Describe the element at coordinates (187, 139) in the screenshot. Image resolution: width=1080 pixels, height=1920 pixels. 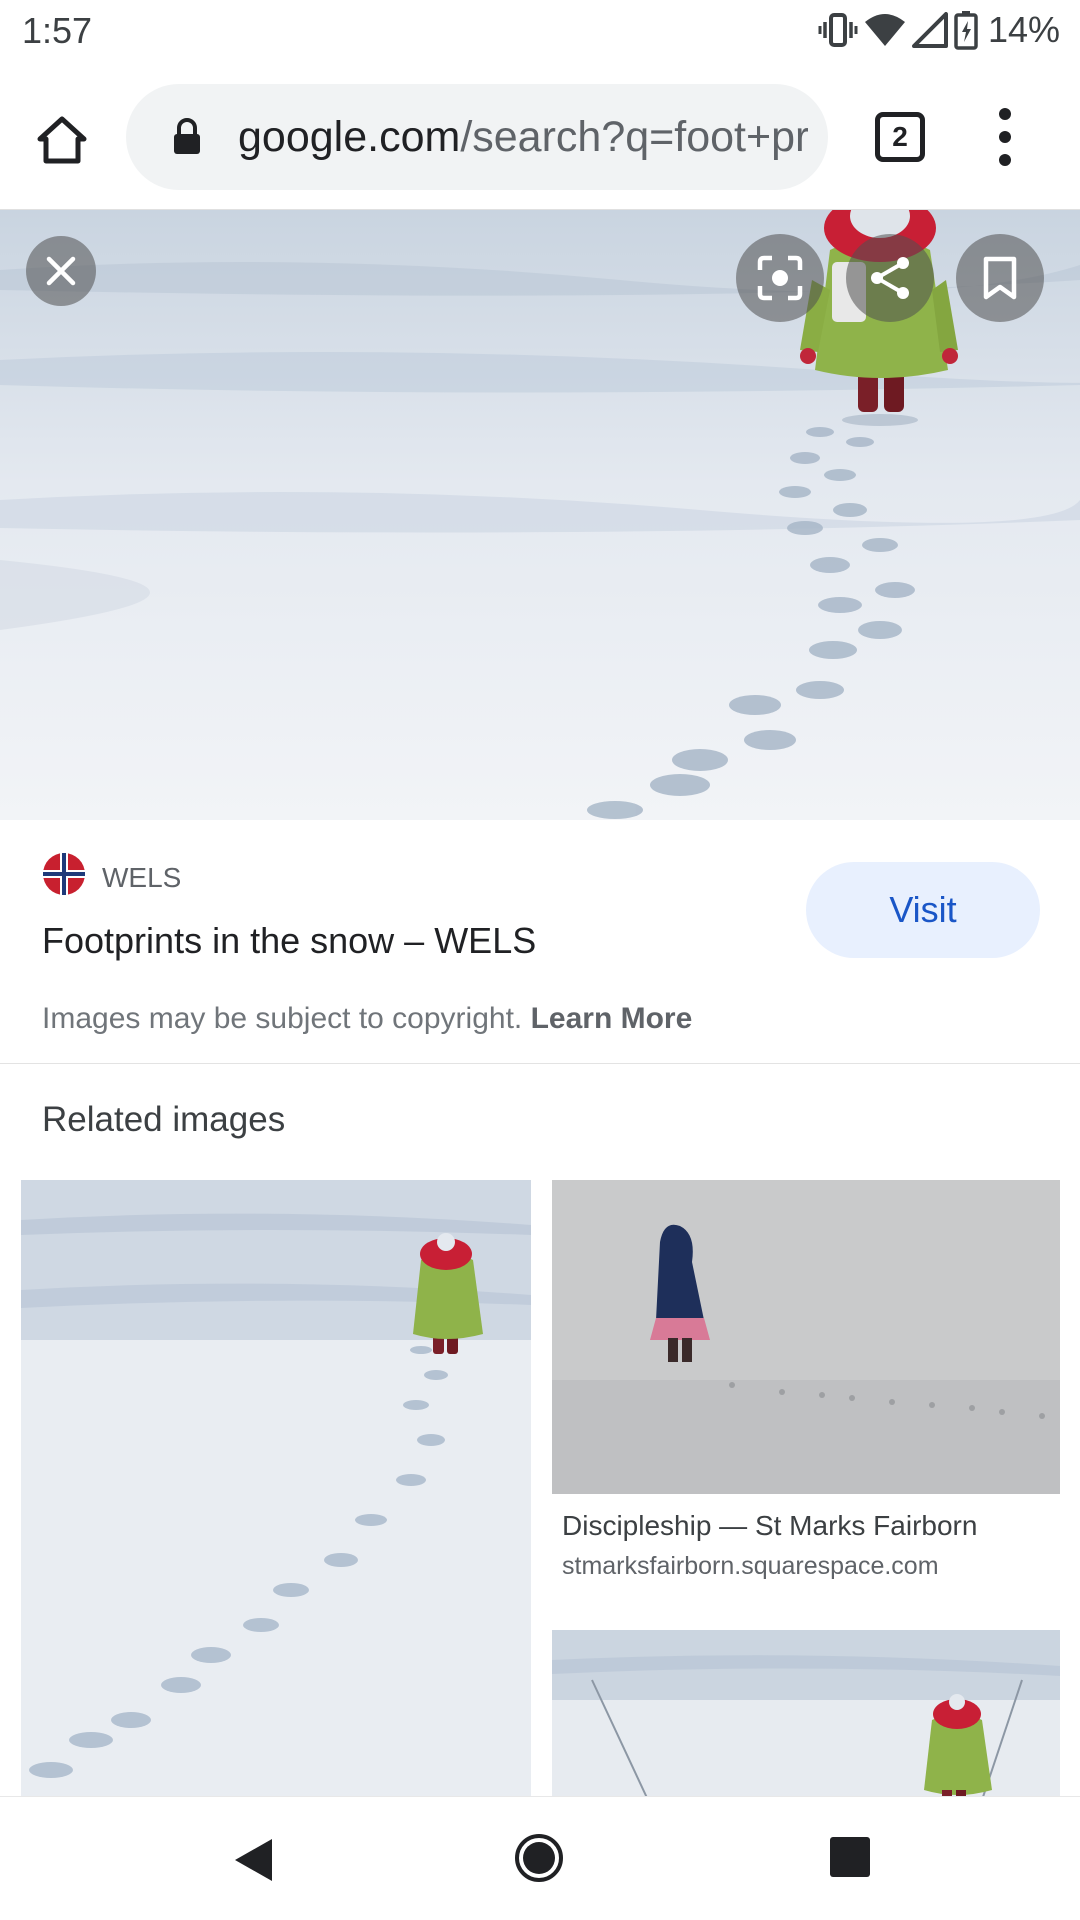
I see `lock-icon` at that location.